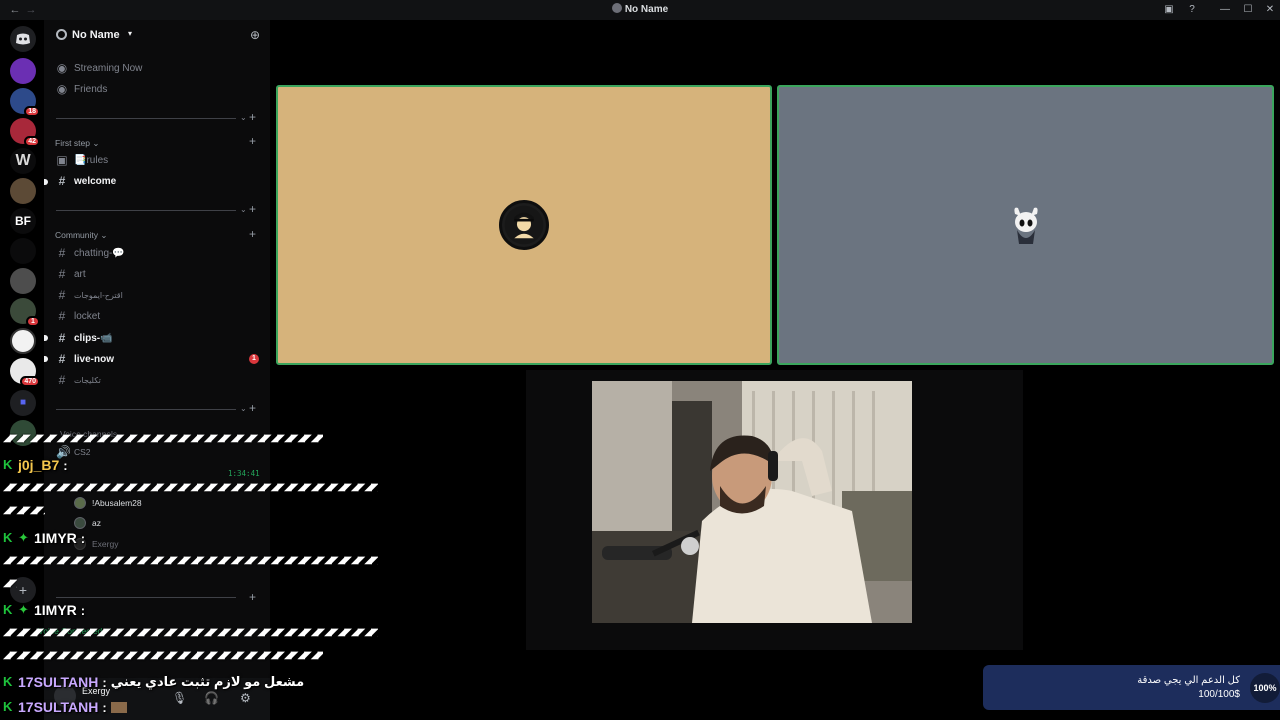  What do you see at coordinates (61, 34) in the screenshot?
I see `server-guide-icon` at bounding box center [61, 34].